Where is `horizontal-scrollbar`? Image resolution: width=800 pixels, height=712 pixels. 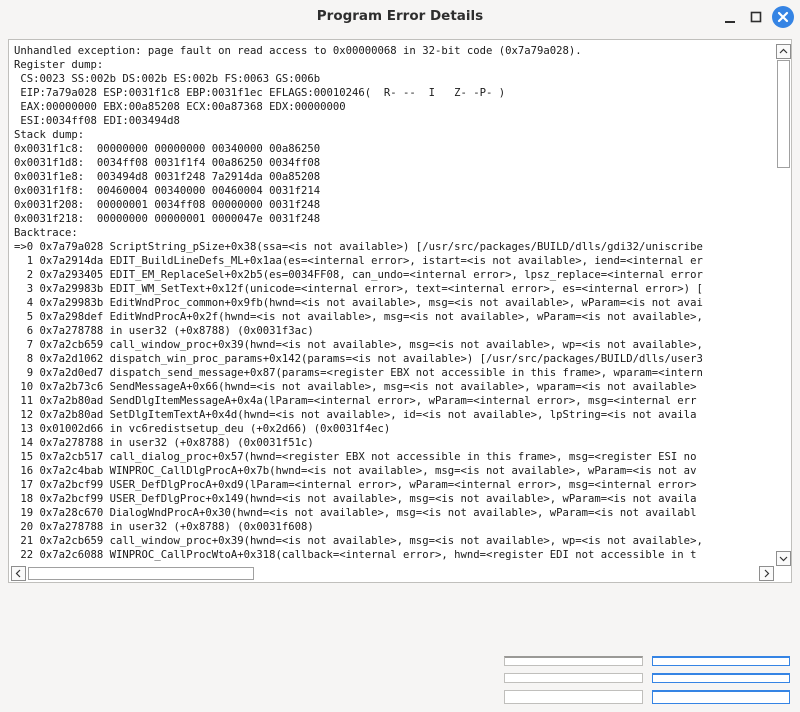
horizontal-scrollbar is located at coordinates (393, 573).